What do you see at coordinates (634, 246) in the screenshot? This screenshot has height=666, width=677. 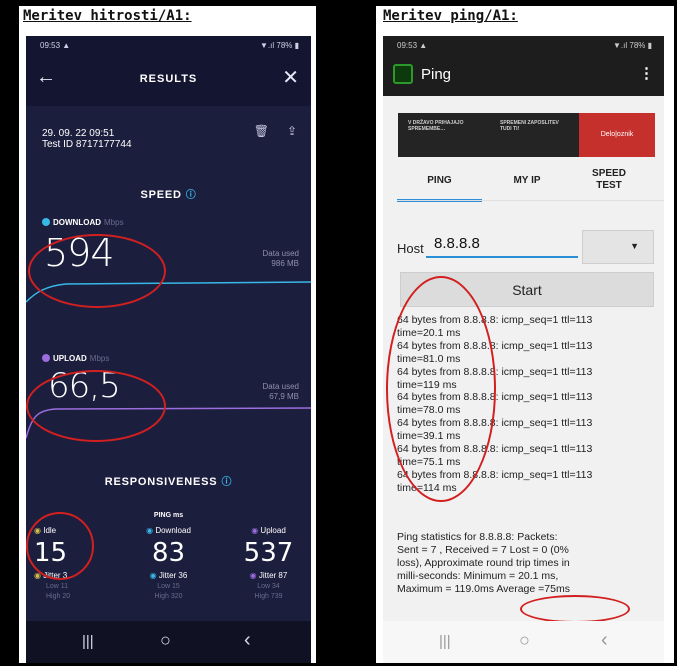 I see `chevron-down-icon: ▼` at bounding box center [634, 246].